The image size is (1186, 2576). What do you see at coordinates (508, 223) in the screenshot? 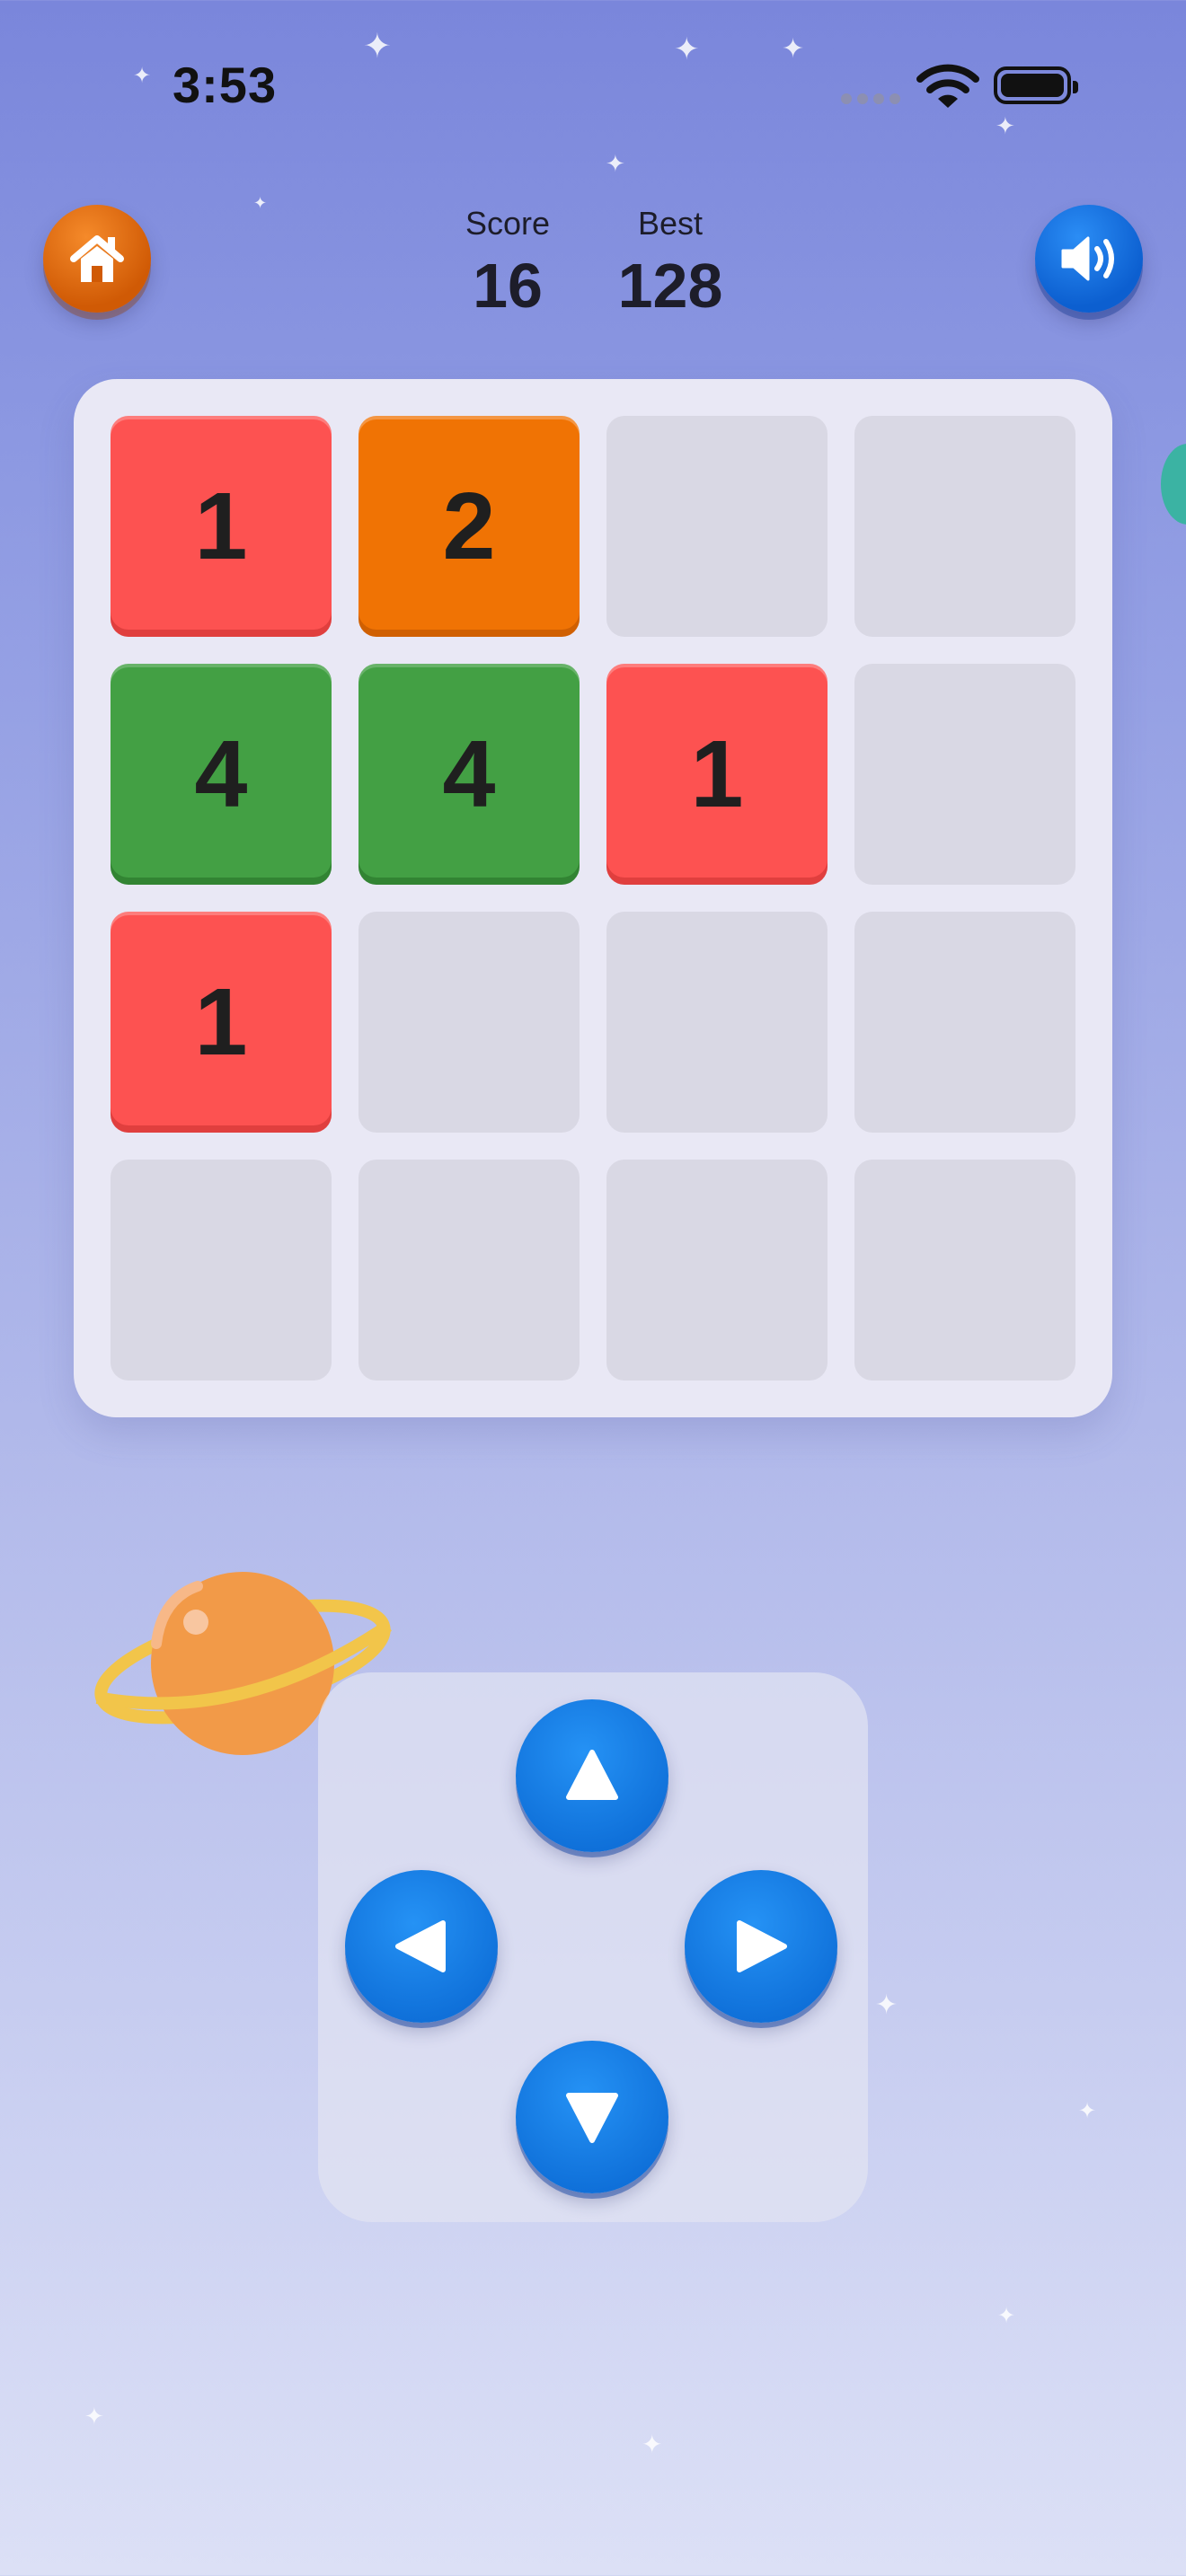
I see `score-label: Score` at bounding box center [508, 223].